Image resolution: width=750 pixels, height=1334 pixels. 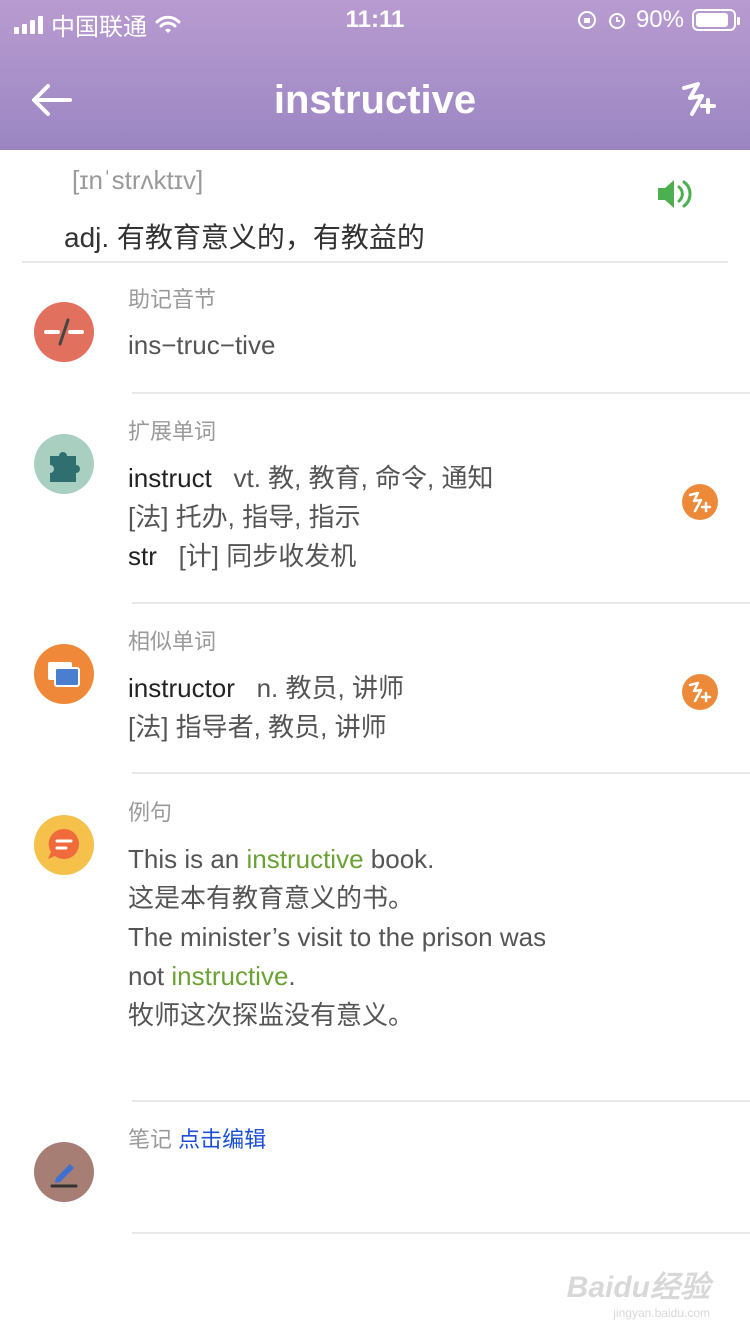 I want to click on example-translation: 这是本有教育意义的书。, so click(x=271, y=898).